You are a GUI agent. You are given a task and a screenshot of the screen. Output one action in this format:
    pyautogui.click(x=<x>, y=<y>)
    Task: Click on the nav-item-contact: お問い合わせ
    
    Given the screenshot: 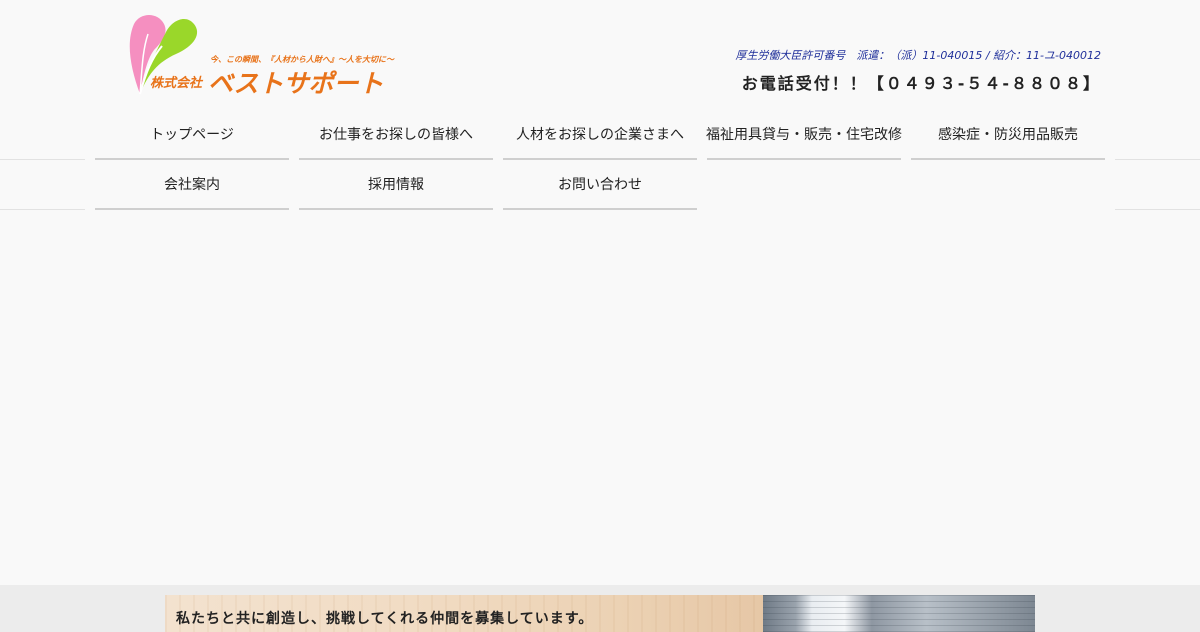 What is the action you would take?
    pyautogui.click(x=600, y=185)
    